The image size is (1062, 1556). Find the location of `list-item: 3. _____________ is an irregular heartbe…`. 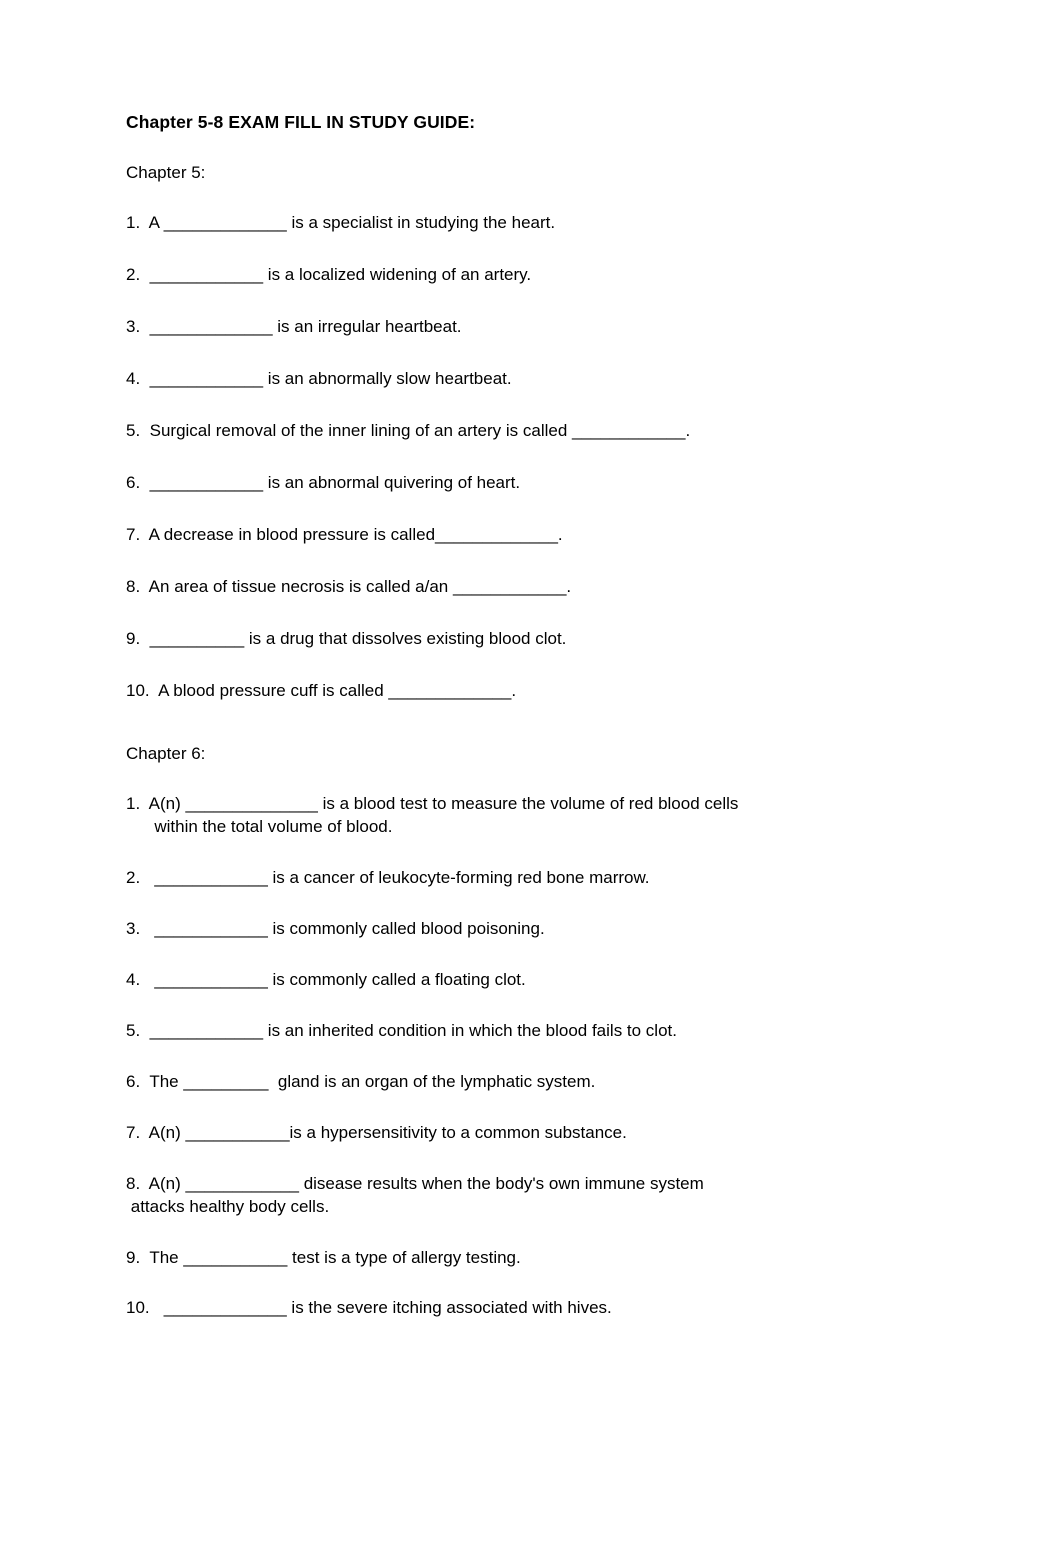

list-item: 3. _____________ is an irregular heartbe… is located at coordinates (294, 327).